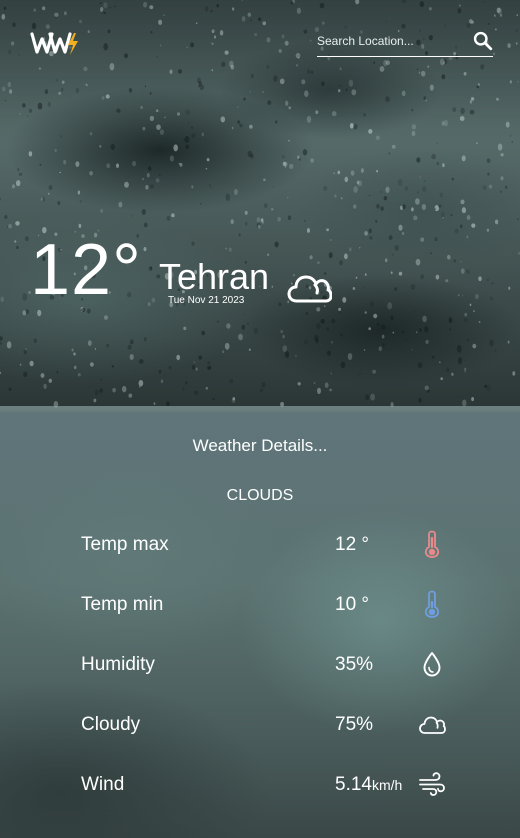 This screenshot has width=520, height=838. I want to click on detail-value: 75%, so click(354, 724).